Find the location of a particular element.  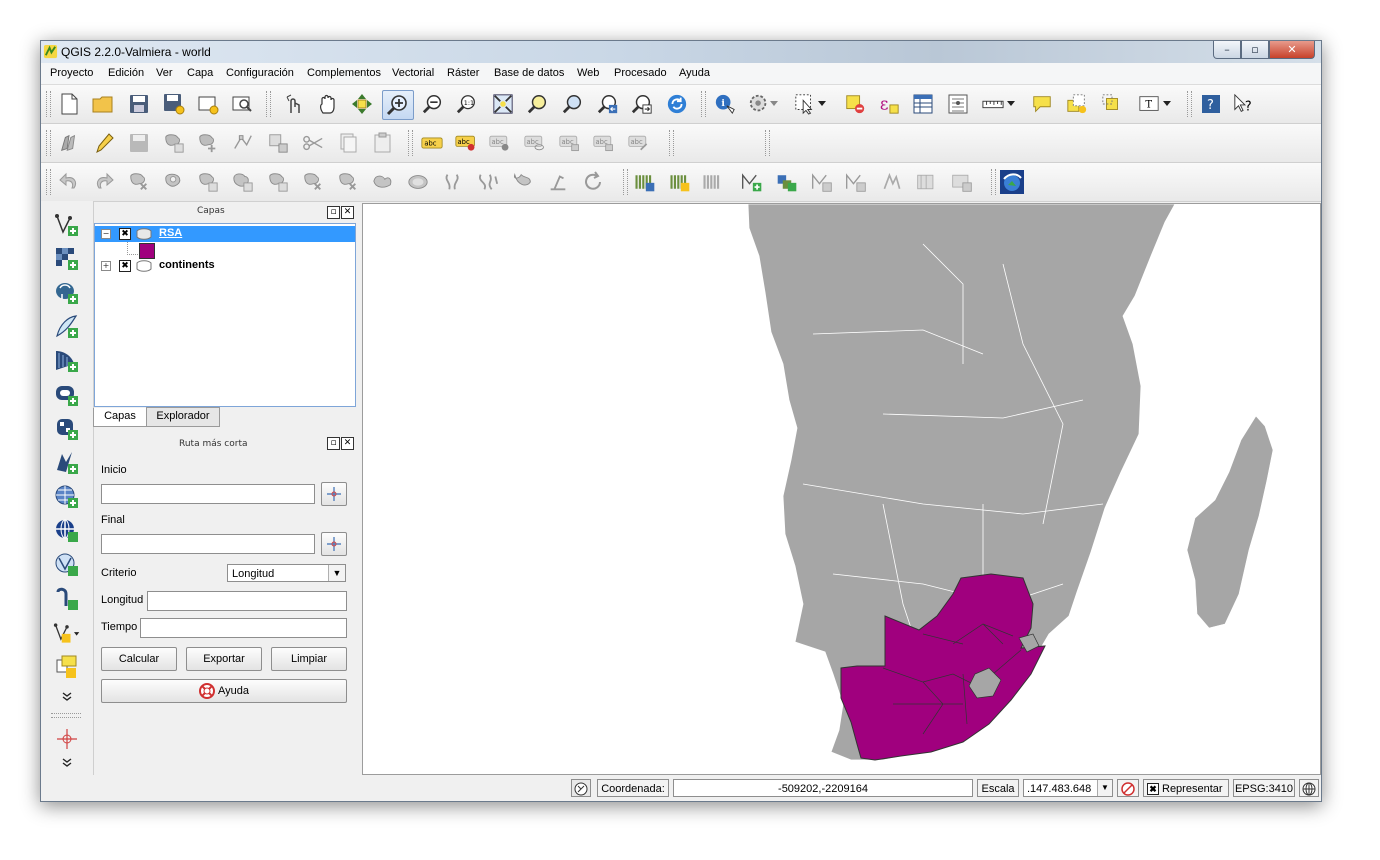

action-icon is located at coordinates (759, 104).